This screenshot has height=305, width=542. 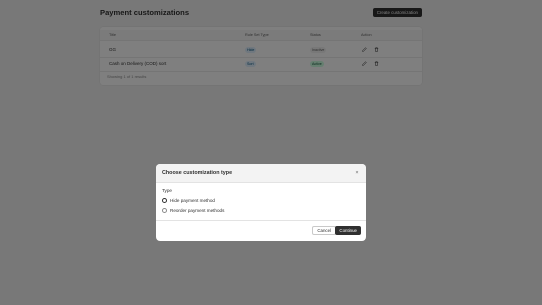 I want to click on close-button: ×, so click(x=357, y=173).